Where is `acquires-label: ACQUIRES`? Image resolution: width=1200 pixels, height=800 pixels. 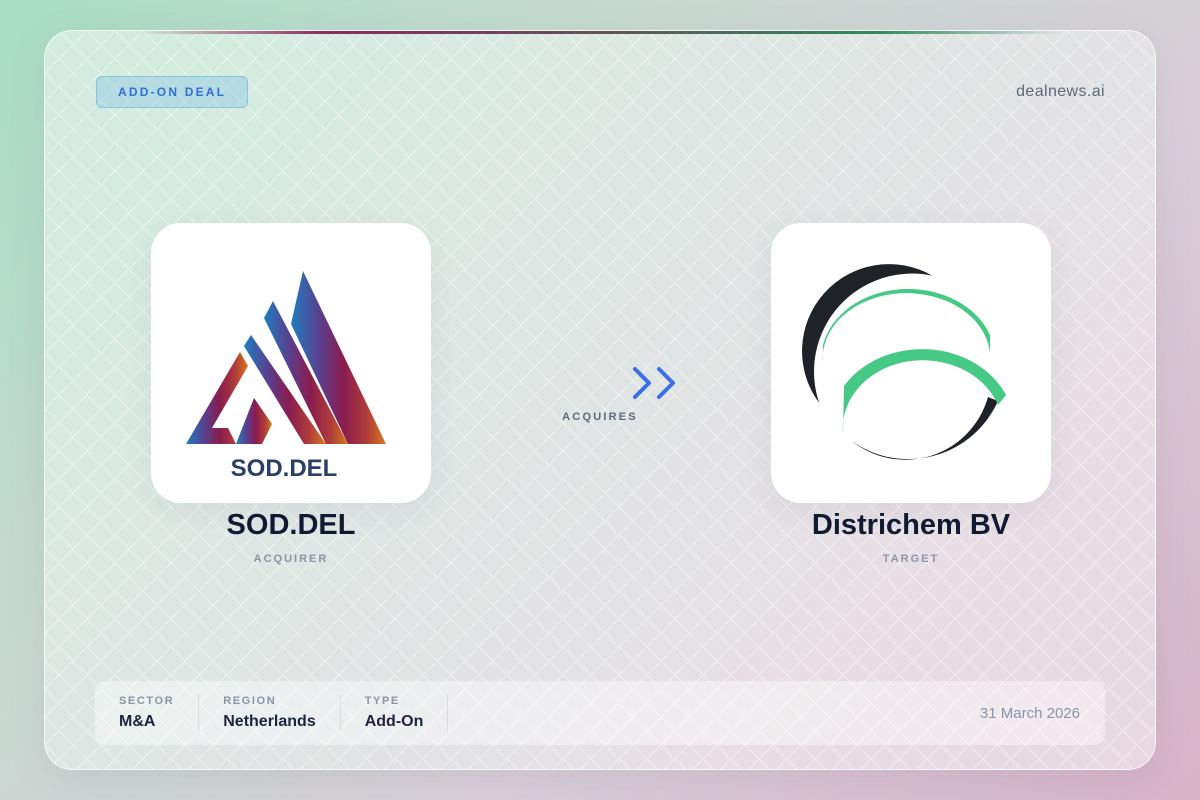
acquires-label: ACQUIRES is located at coordinates (600, 417).